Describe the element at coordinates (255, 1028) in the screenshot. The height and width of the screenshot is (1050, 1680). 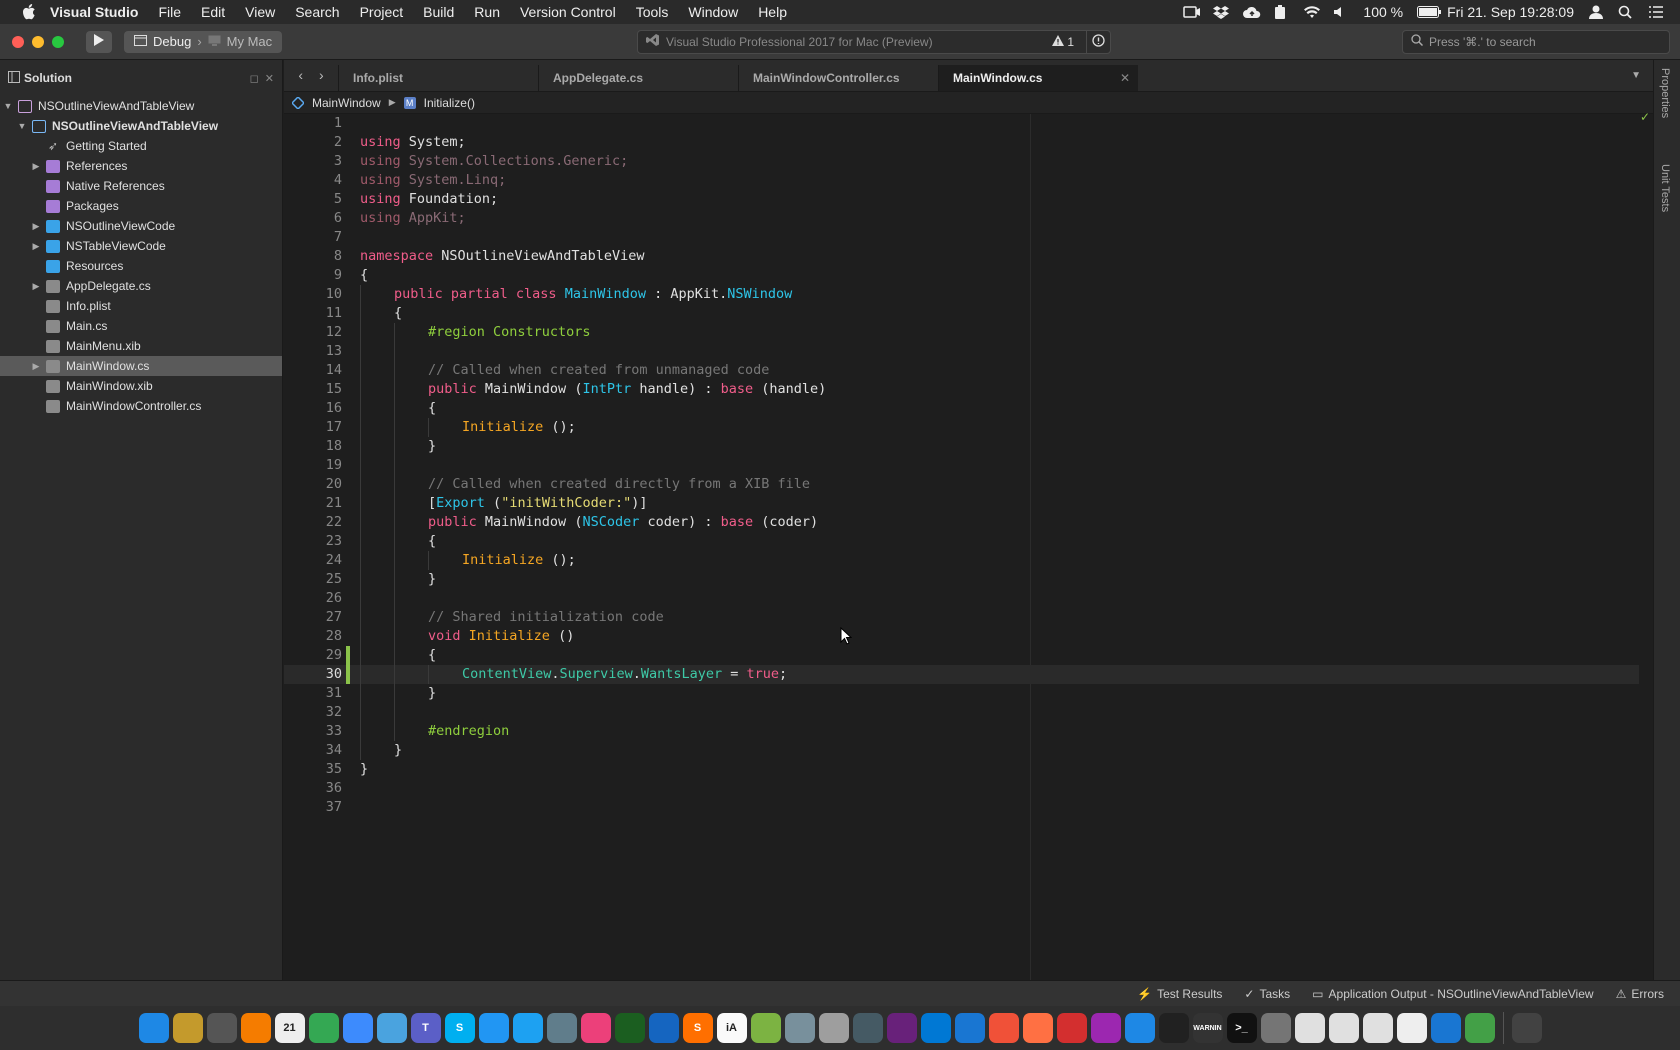
I see `home-icon` at that location.